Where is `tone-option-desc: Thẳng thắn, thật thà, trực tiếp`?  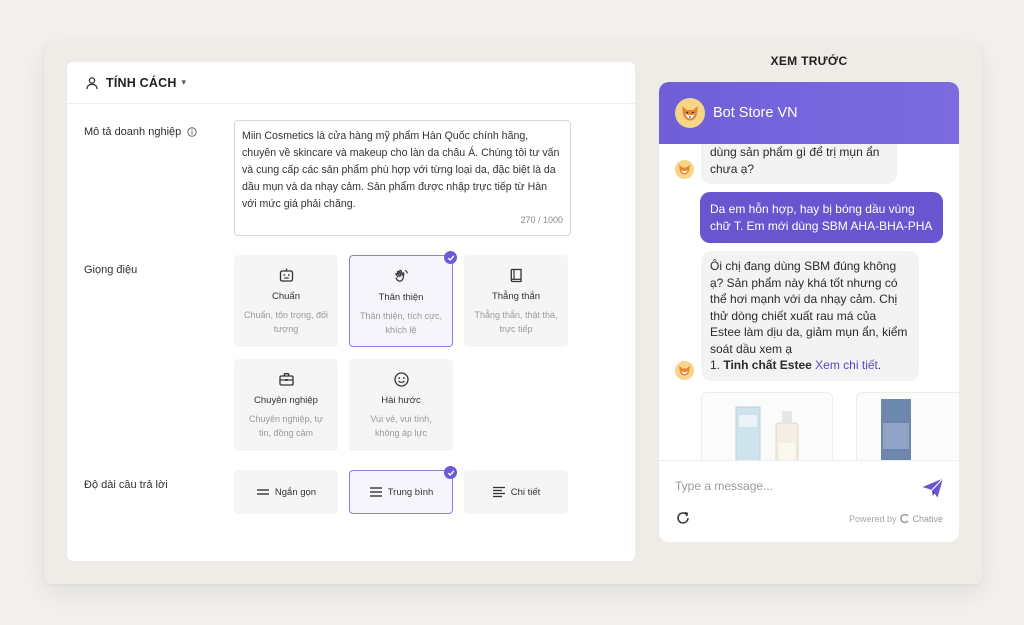 tone-option-desc: Thẳng thắn, thật thà, trực tiếp is located at coordinates (516, 322).